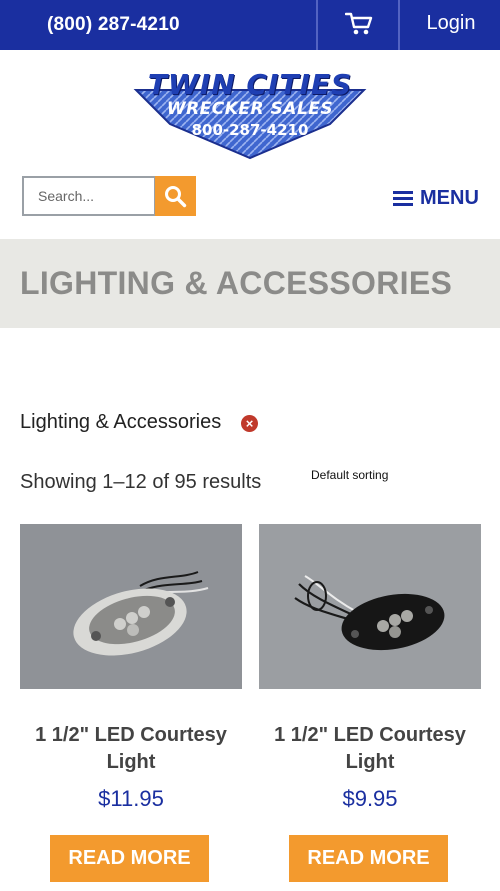  What do you see at coordinates (250, 130) in the screenshot?
I see `logo-line-3: 800-287-4210` at bounding box center [250, 130].